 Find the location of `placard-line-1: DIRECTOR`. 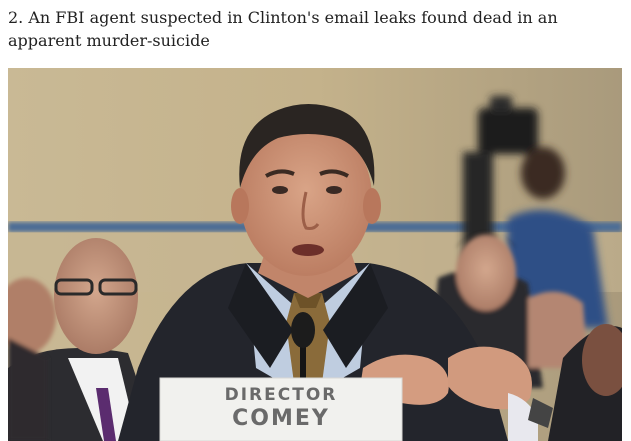

placard-line-1: DIRECTOR is located at coordinates (281, 395).